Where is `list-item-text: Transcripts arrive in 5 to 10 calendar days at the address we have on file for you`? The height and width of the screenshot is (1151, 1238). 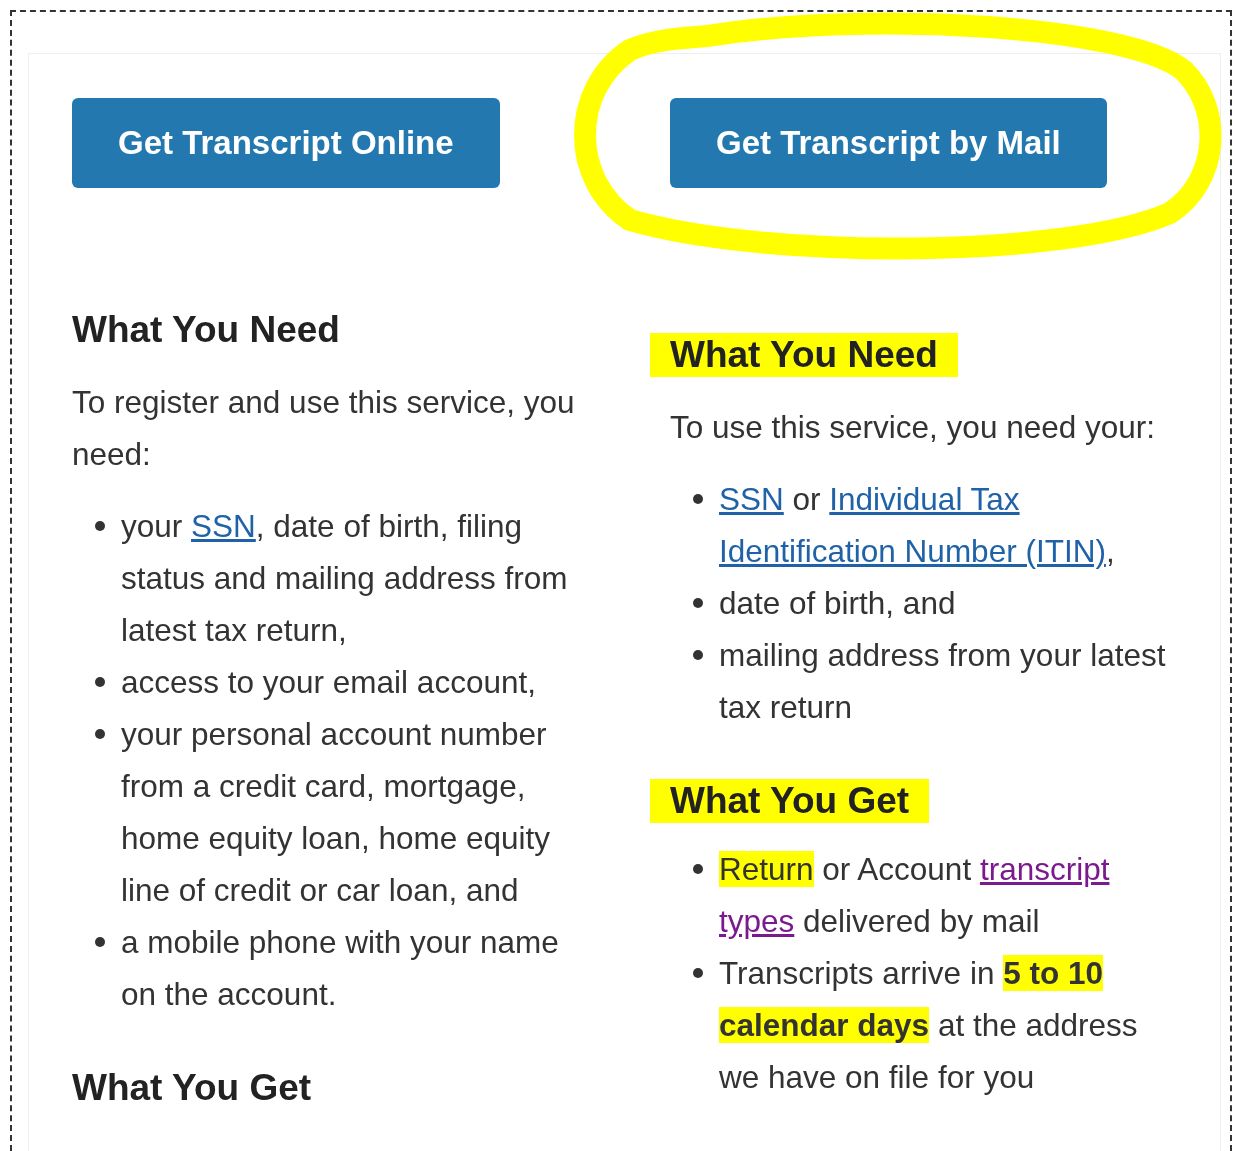
list-item-text: Transcripts arrive in 5 to 10 calendar days at the address we have on file for you is located at coordinates (929, 1025).